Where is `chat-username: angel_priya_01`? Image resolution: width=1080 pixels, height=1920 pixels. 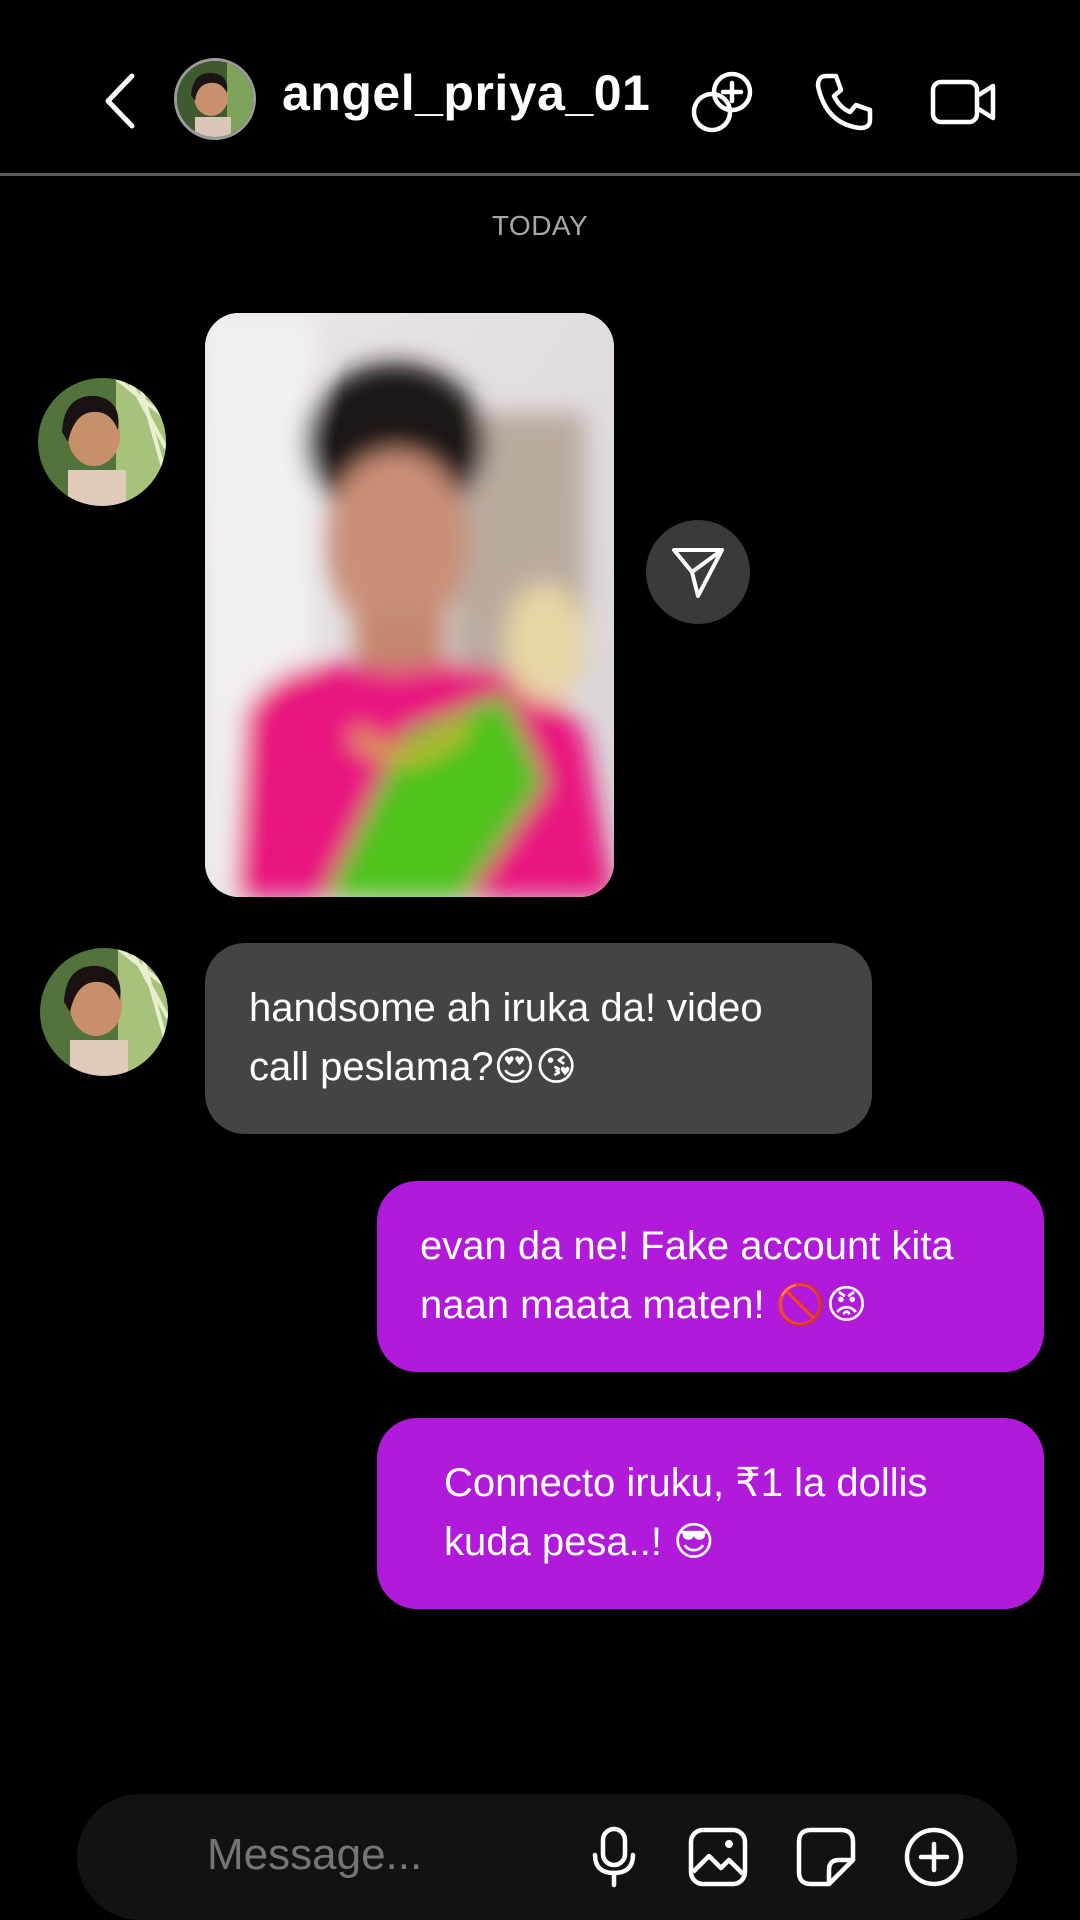 chat-username: angel_priya_01 is located at coordinates (466, 93).